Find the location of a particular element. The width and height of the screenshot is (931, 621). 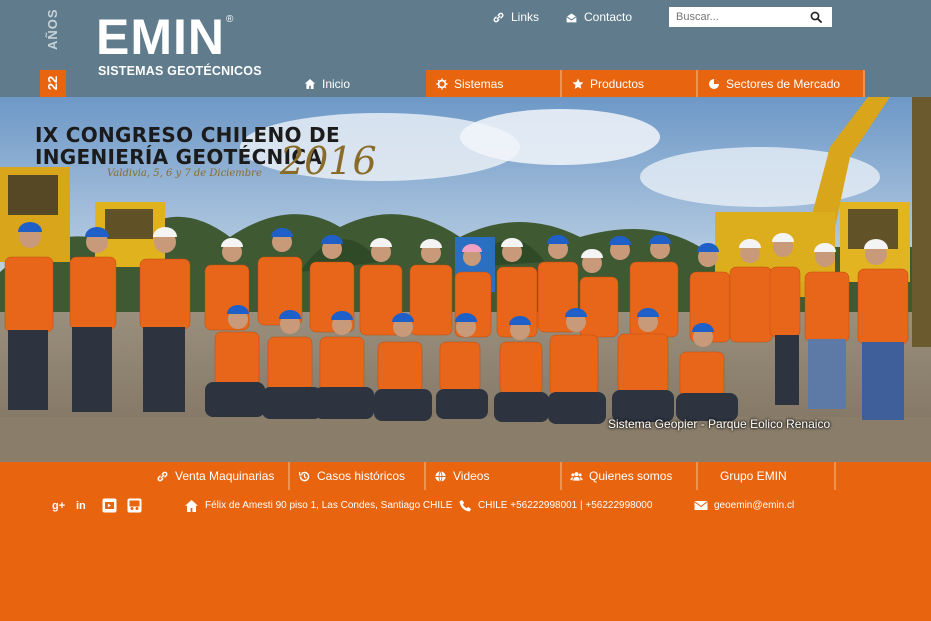

search-input is located at coordinates (738, 17).